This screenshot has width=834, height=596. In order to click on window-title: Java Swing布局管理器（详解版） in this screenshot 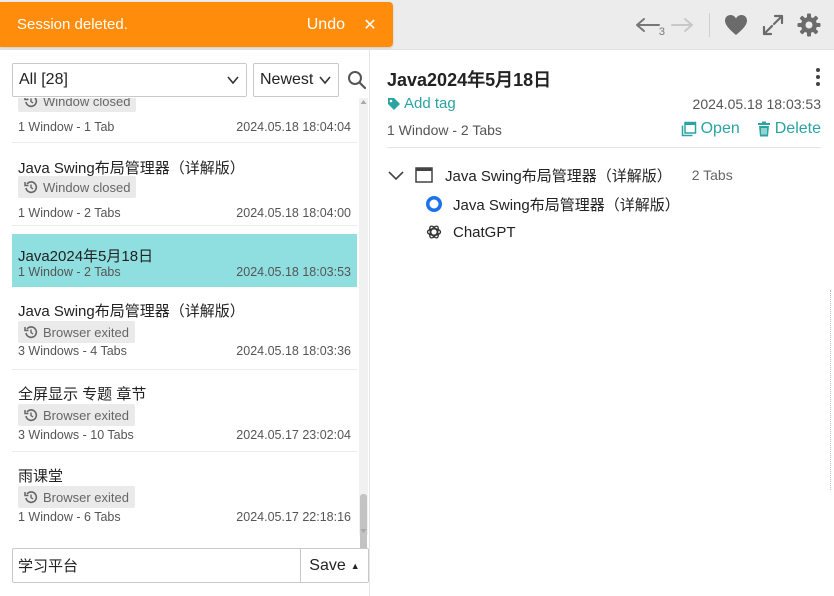, I will do `click(558, 176)`.